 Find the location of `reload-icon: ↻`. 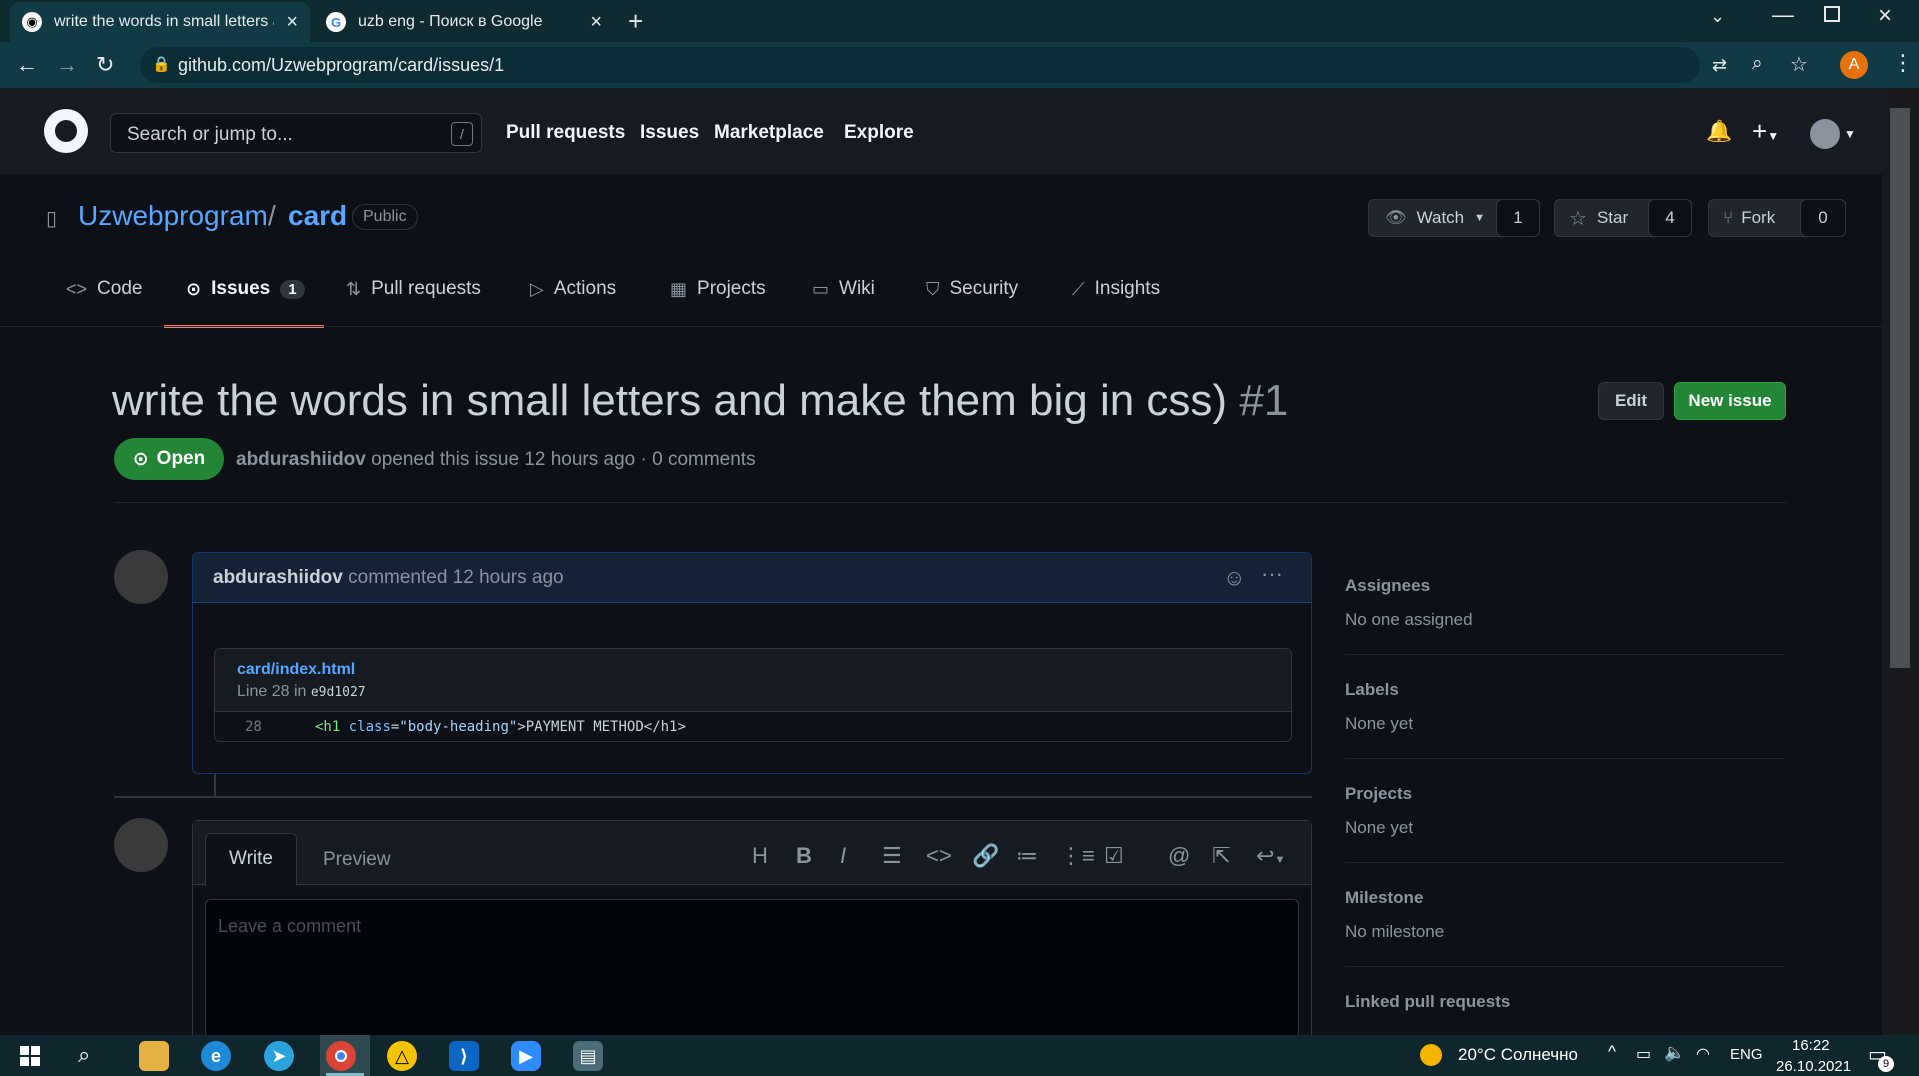

reload-icon: ↻ is located at coordinates (105, 65).